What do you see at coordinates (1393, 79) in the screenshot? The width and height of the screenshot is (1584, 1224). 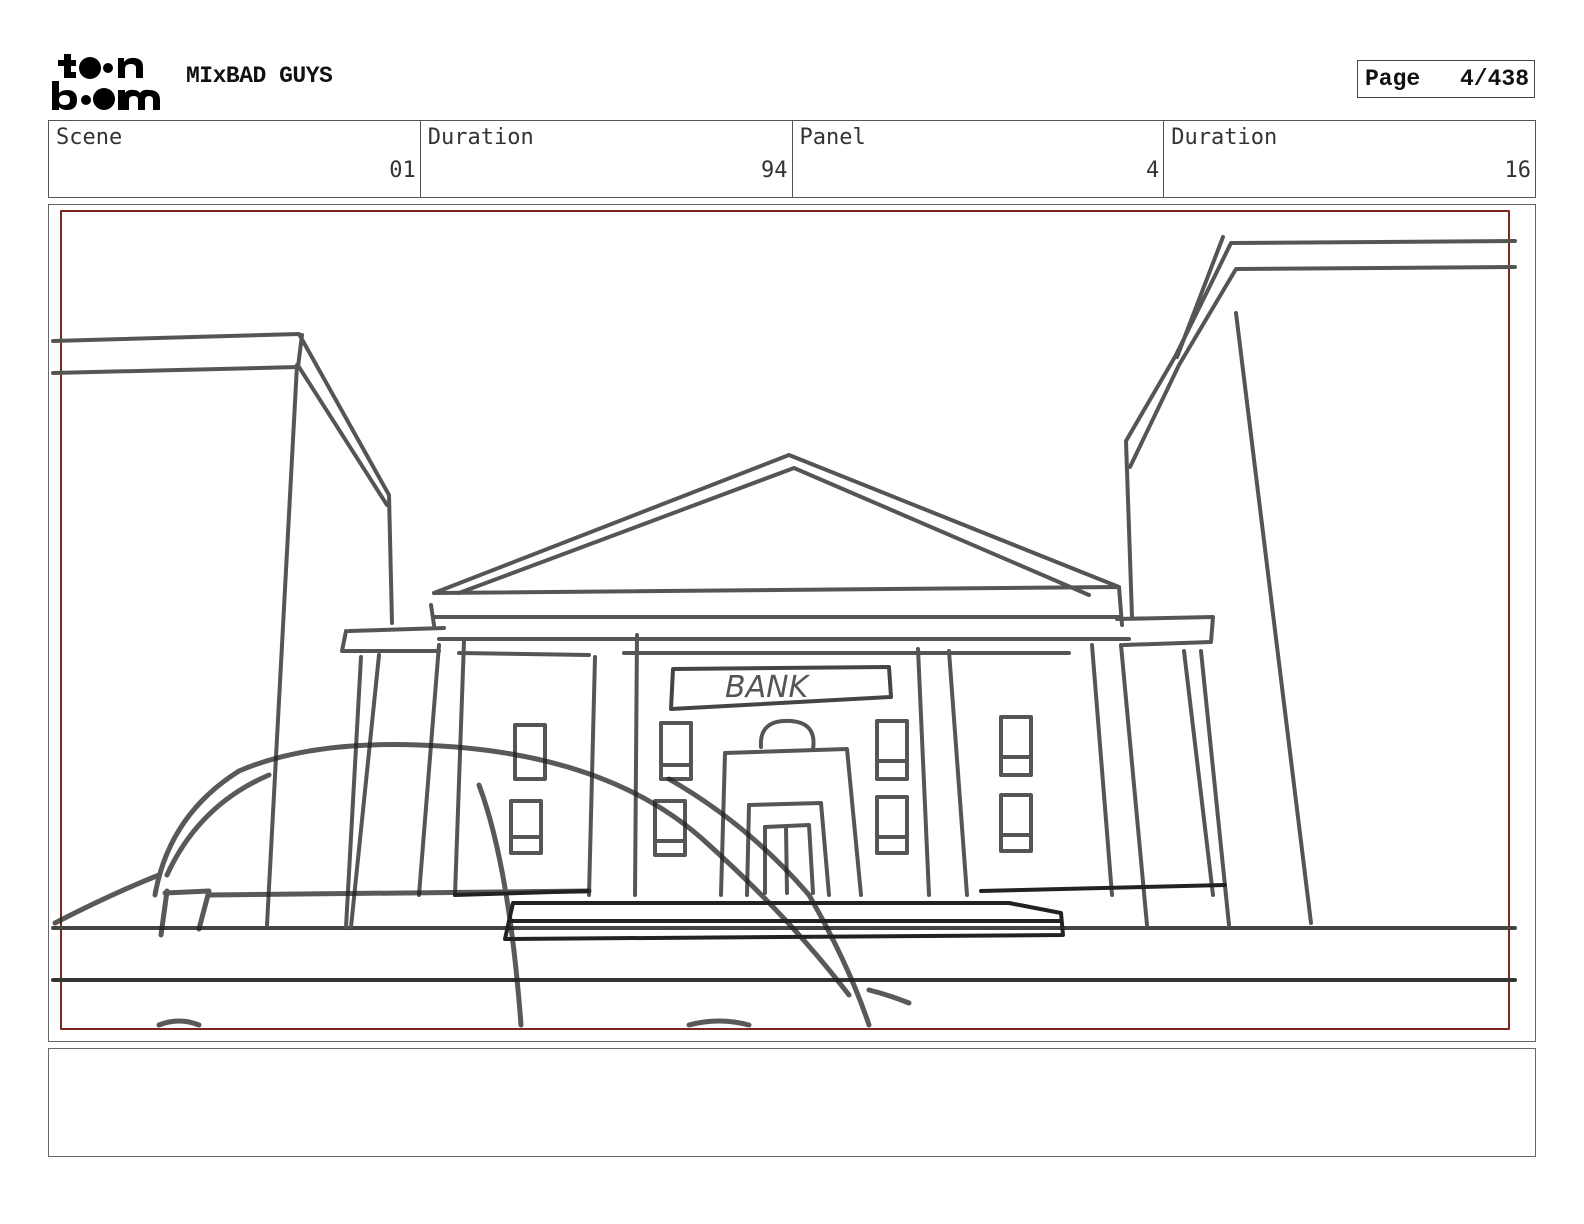 I see `page-label: Page` at bounding box center [1393, 79].